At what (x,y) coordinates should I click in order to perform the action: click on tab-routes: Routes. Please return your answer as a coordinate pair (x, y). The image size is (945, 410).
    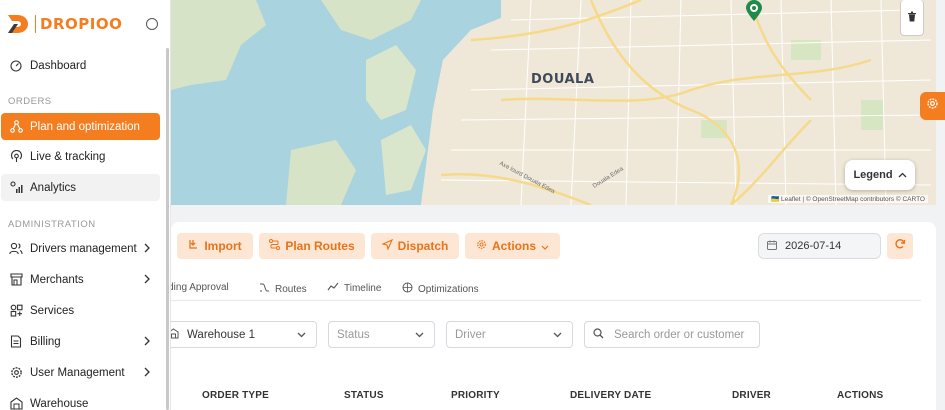
    Looking at the image, I should click on (283, 289).